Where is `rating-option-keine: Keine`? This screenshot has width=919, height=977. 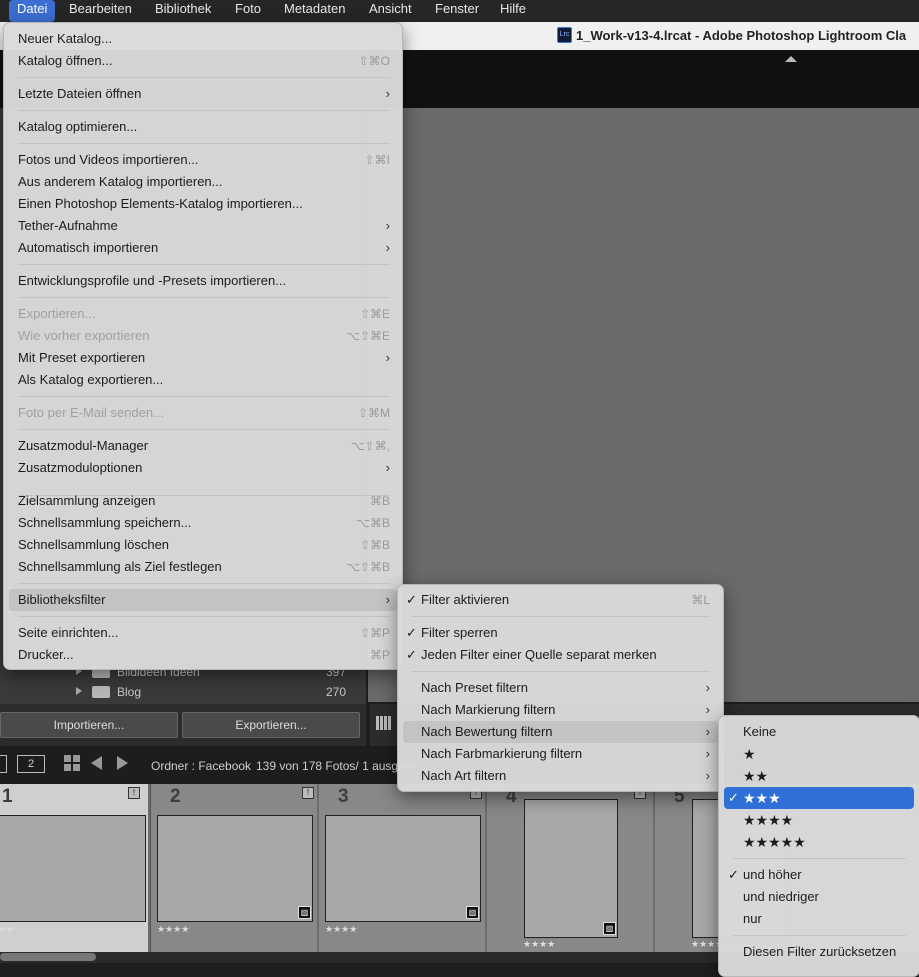
rating-option-keine: Keine is located at coordinates (825, 732).